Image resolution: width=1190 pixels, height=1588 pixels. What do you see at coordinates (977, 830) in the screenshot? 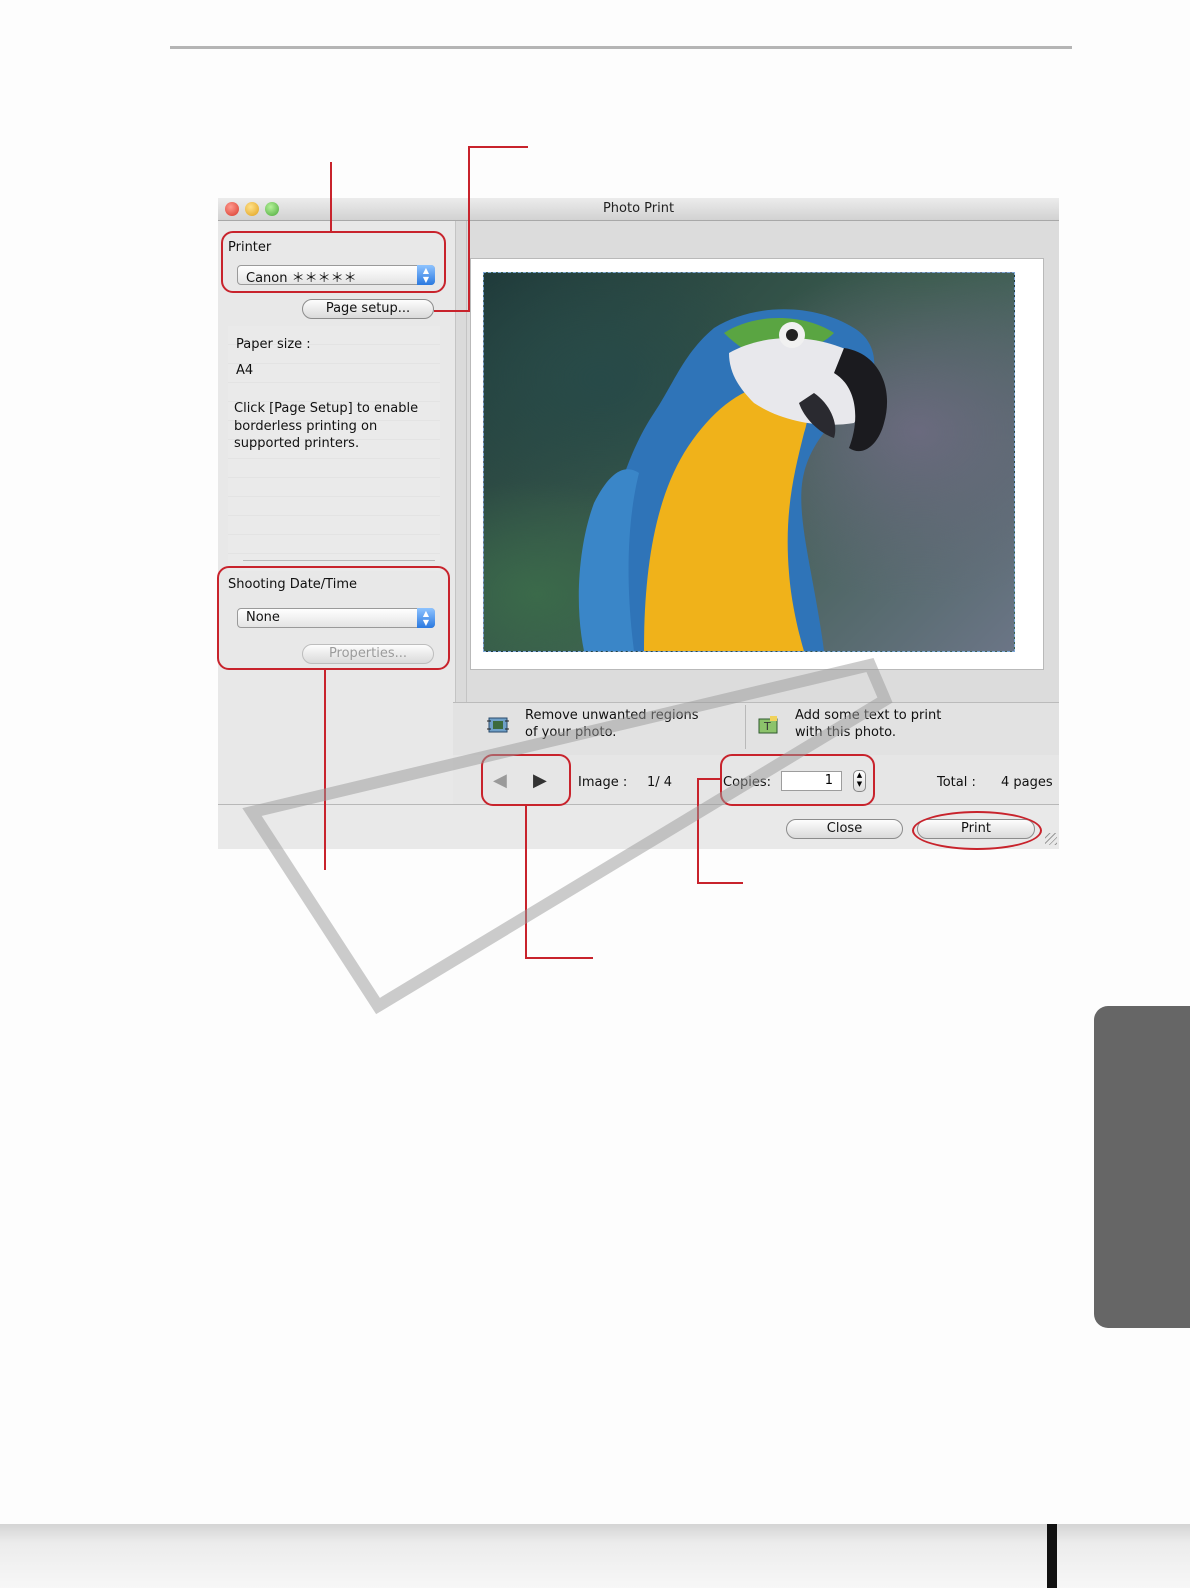
I see `callout-box-print` at bounding box center [977, 830].